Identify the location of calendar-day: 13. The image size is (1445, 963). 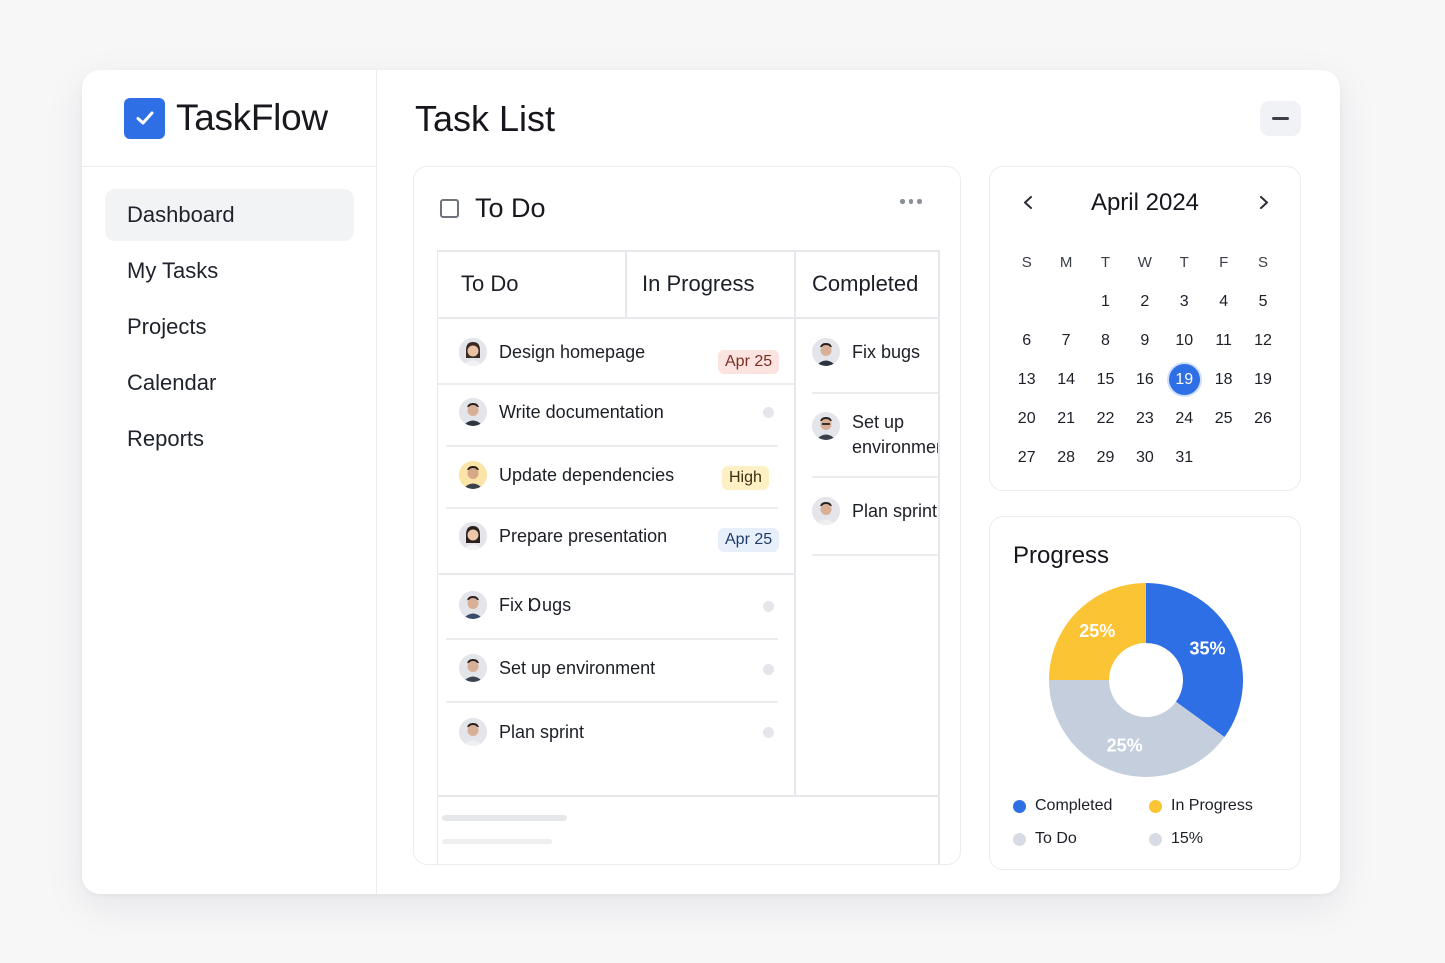
(1026, 380).